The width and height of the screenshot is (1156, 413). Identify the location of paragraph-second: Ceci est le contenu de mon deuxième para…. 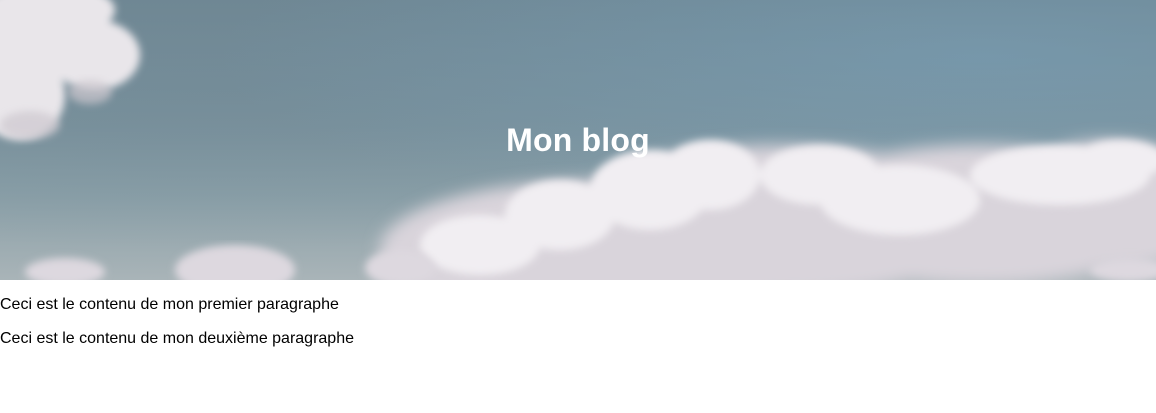
(177, 338).